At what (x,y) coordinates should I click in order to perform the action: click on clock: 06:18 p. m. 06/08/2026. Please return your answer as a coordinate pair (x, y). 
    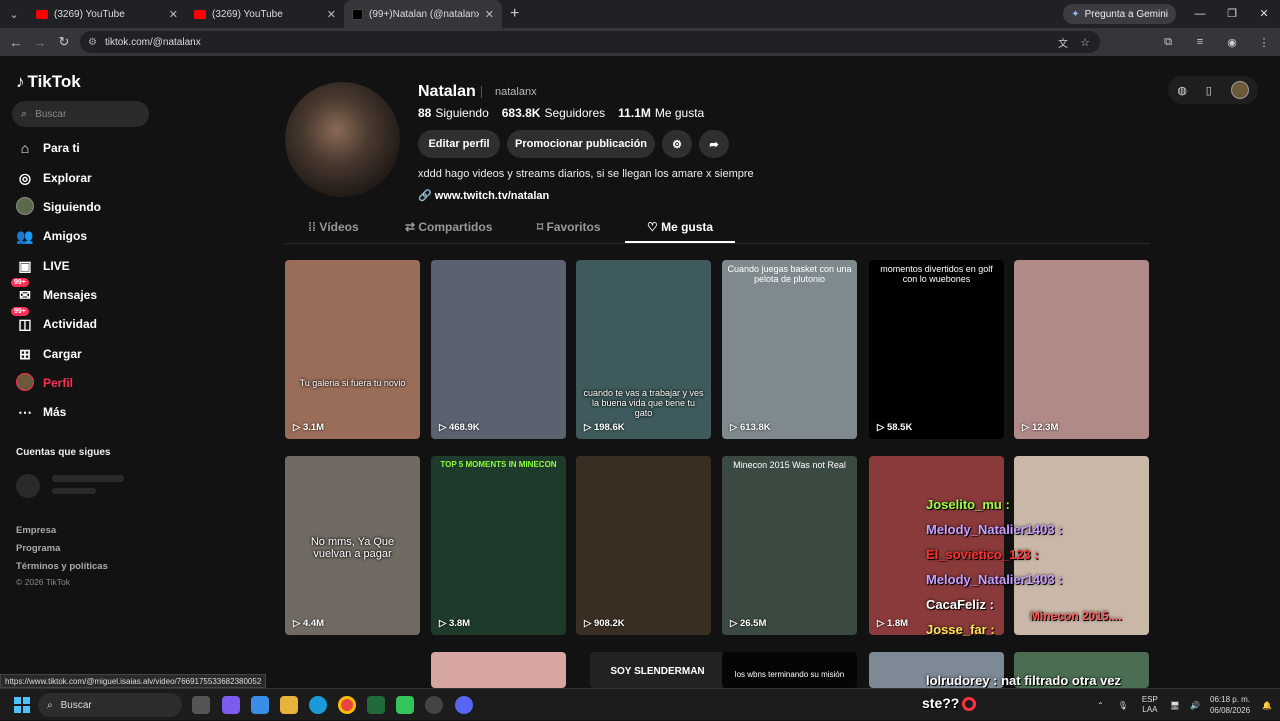
    Looking at the image, I should click on (1230, 705).